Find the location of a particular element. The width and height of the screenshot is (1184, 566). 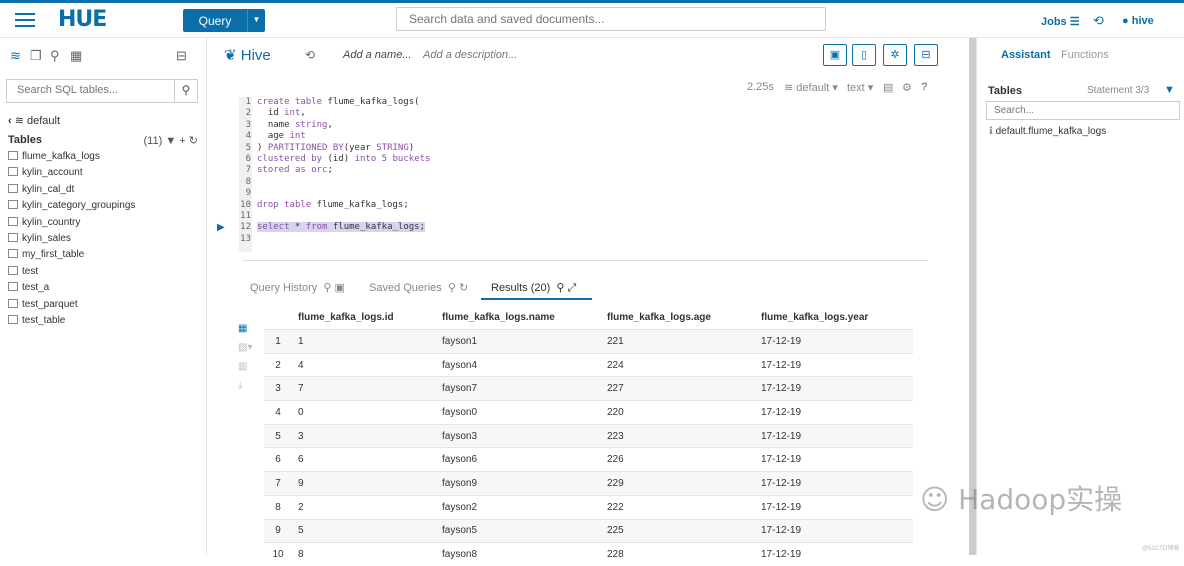

line-number: 5 is located at coordinates (245, 147).